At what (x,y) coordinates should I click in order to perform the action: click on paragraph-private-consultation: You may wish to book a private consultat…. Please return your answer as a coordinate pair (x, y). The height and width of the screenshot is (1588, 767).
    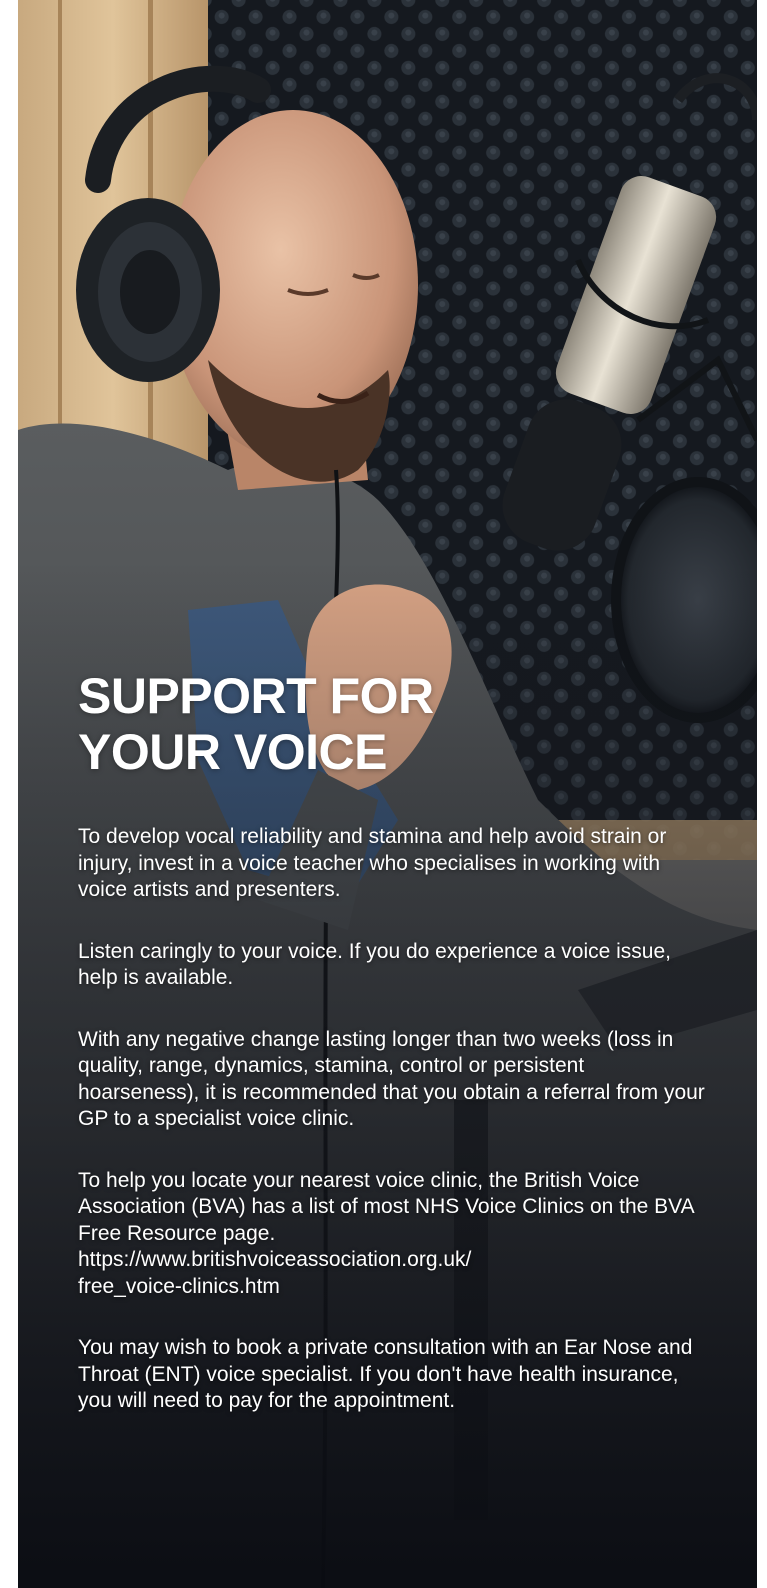
    Looking at the image, I should click on (385, 1374).